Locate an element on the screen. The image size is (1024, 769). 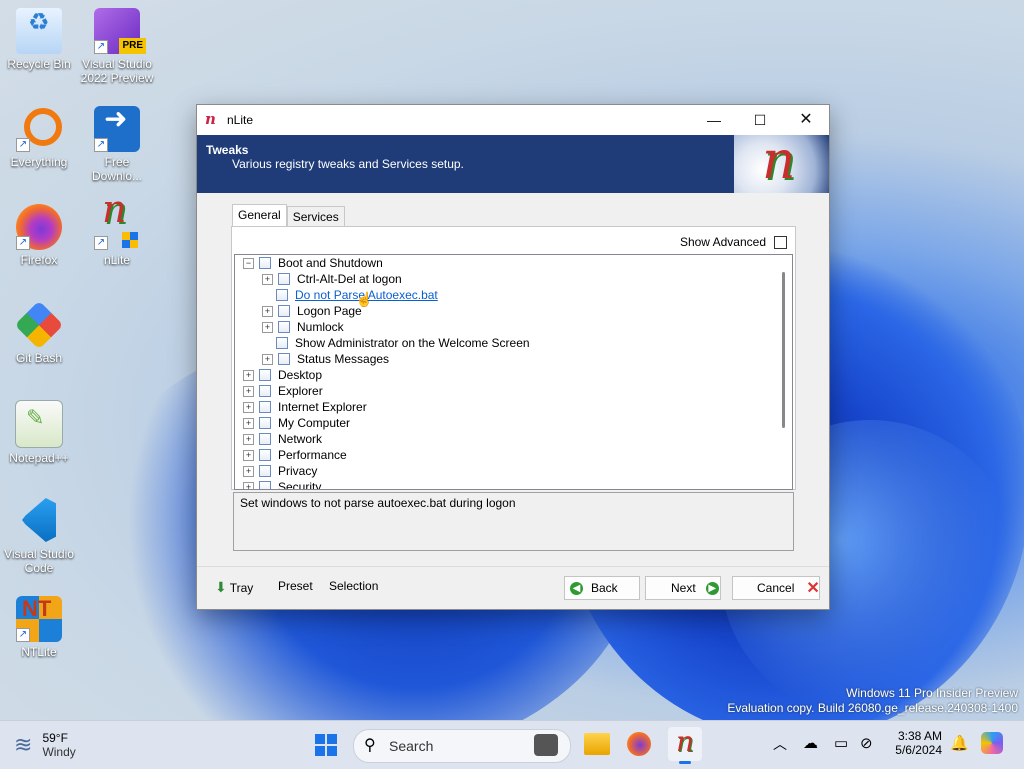
desktop-icon-label: nLite is located at coordinates (117, 260).